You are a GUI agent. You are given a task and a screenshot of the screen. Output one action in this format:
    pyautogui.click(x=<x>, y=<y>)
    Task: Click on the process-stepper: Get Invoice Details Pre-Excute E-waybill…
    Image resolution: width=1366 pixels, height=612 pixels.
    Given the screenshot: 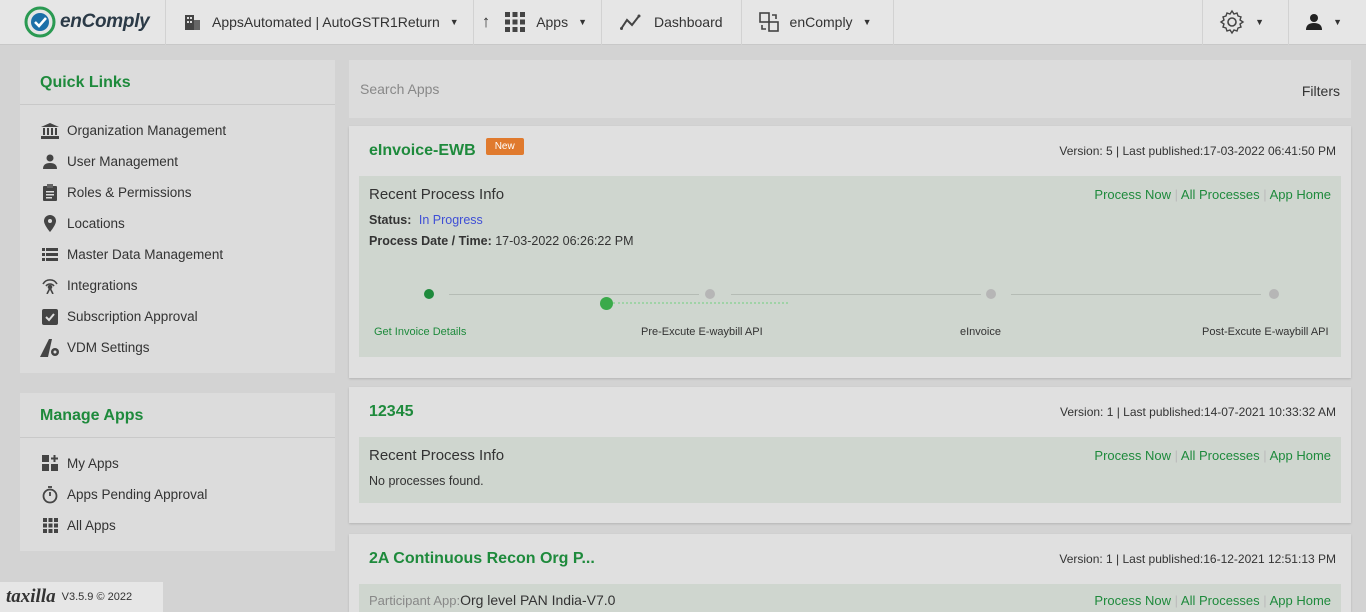 What is the action you would take?
    pyautogui.click(x=850, y=297)
    